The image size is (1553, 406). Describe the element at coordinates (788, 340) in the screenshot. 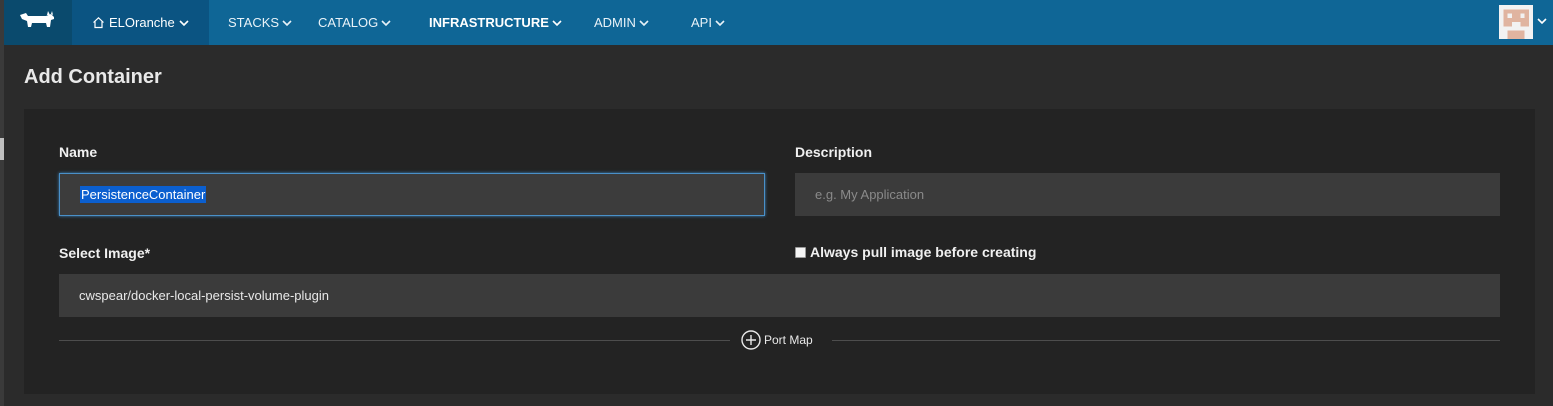

I see `port-map-label: Port Map` at that location.